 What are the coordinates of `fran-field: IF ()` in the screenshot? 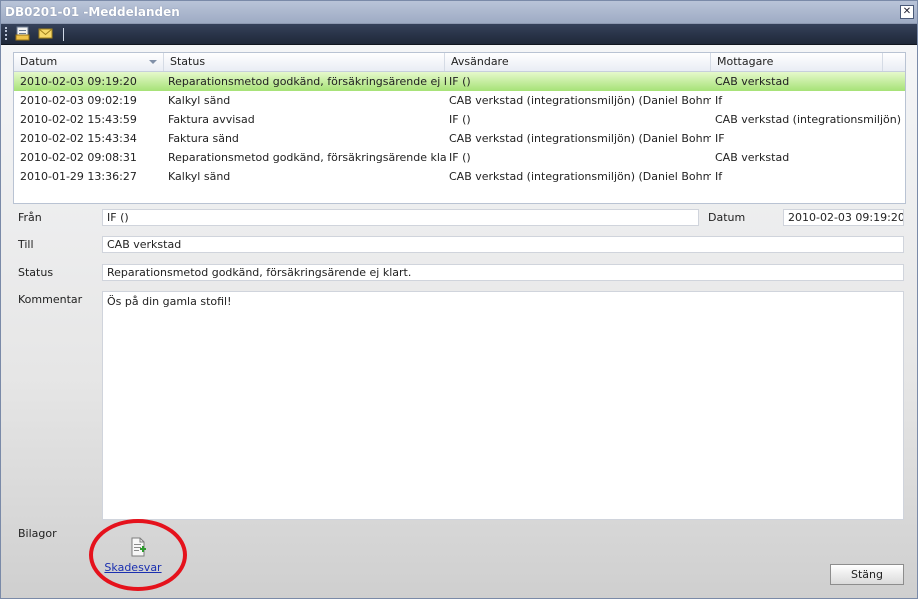 It's located at (400, 217).